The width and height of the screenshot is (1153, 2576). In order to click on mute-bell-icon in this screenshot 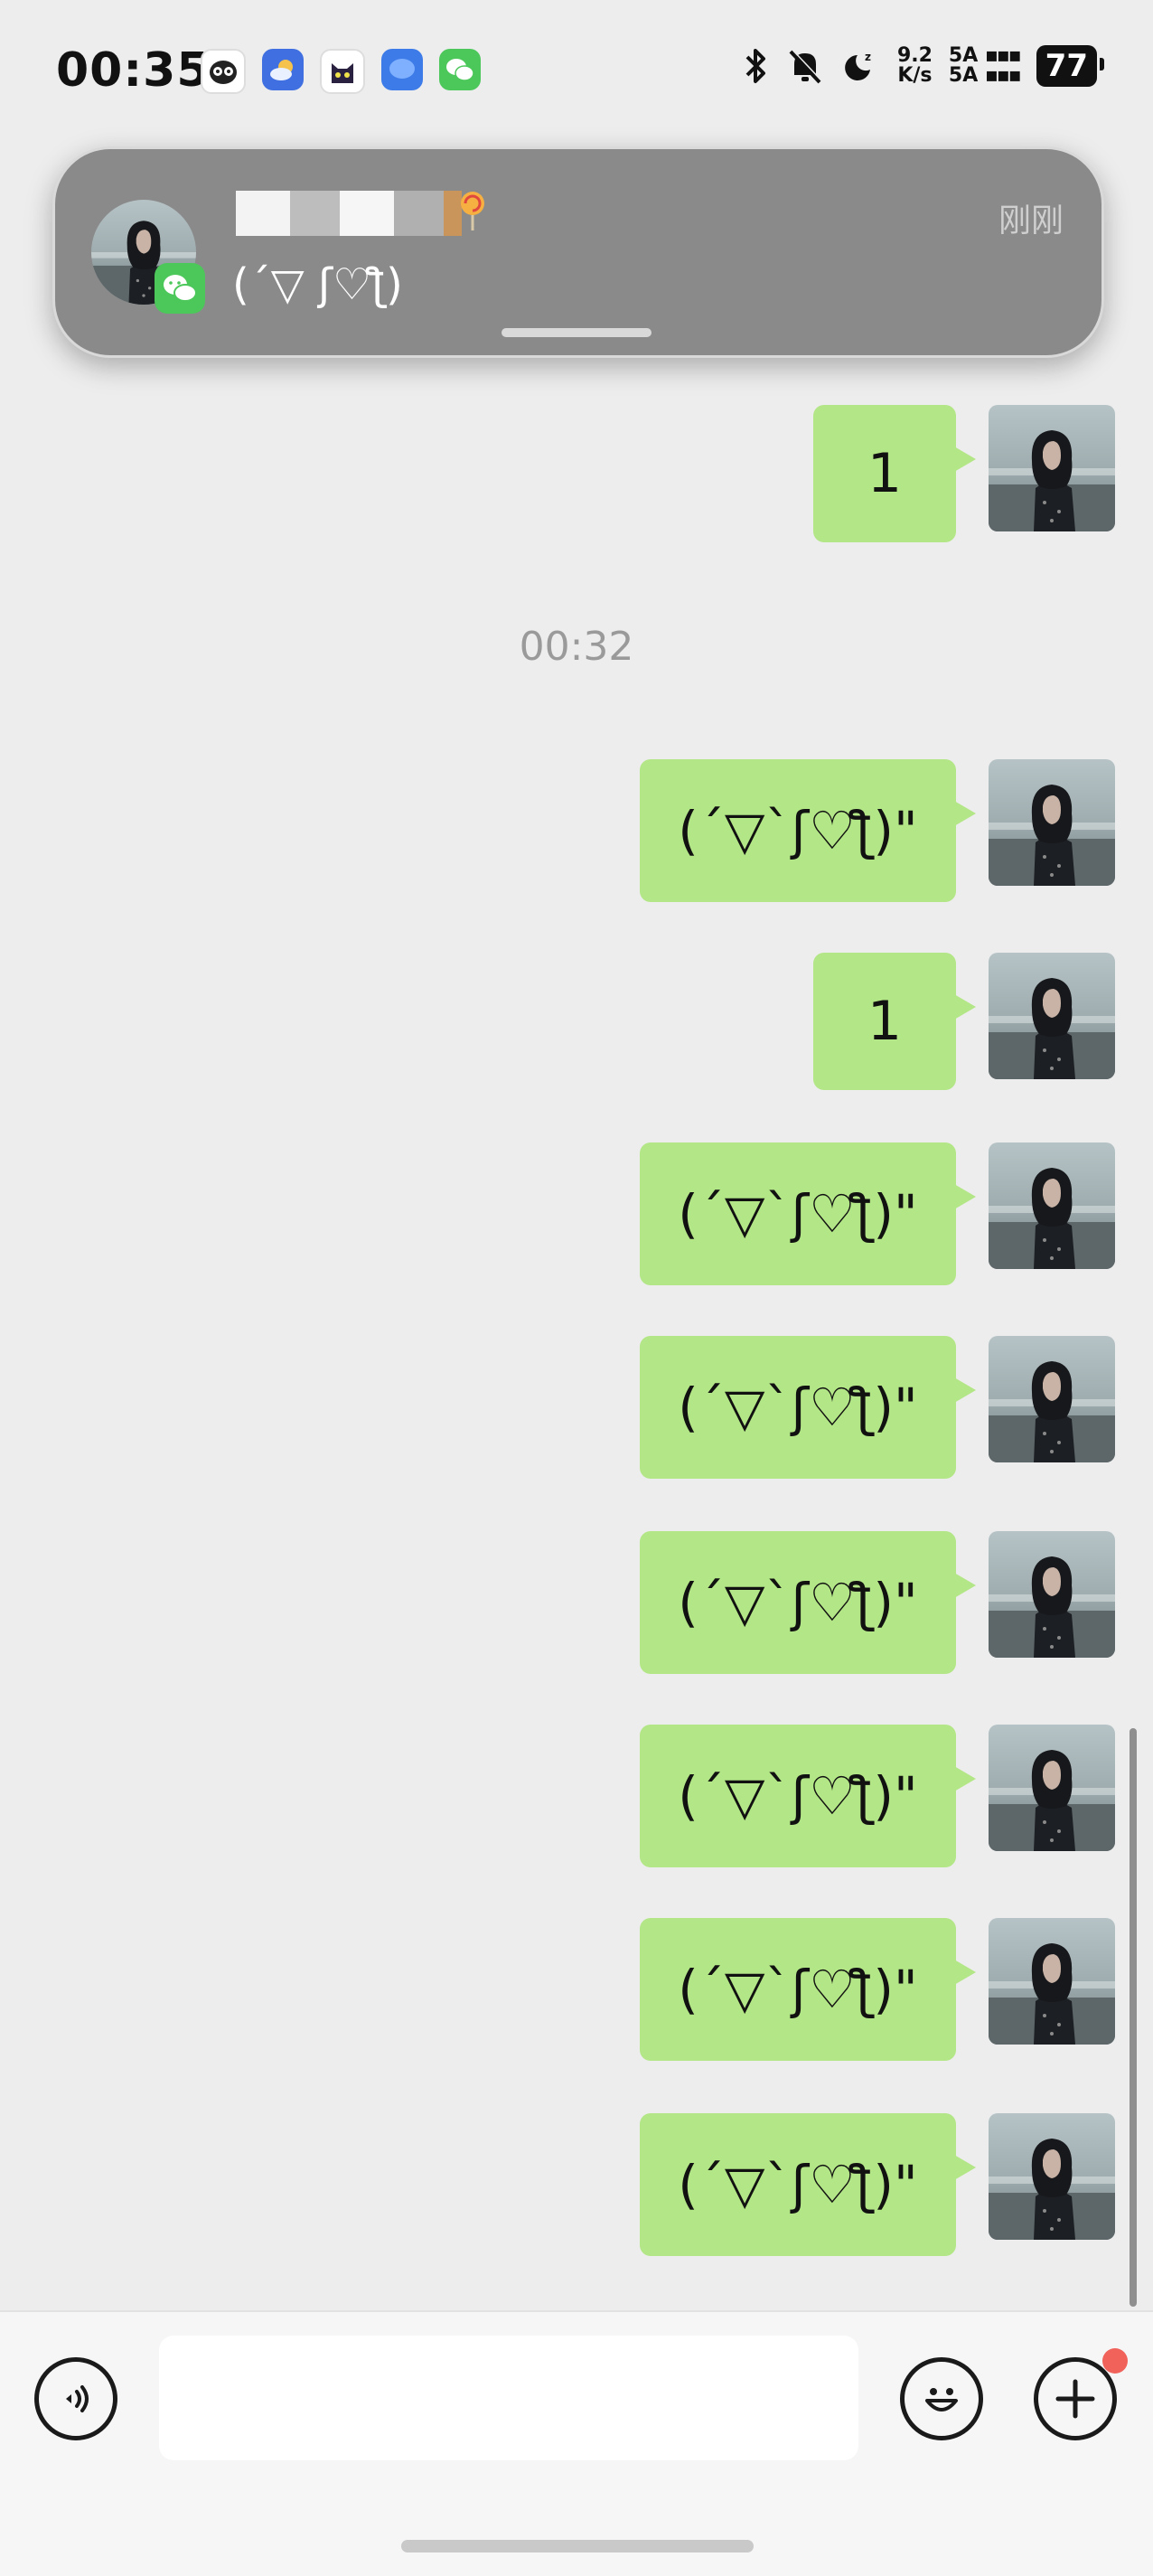, I will do `click(805, 66)`.